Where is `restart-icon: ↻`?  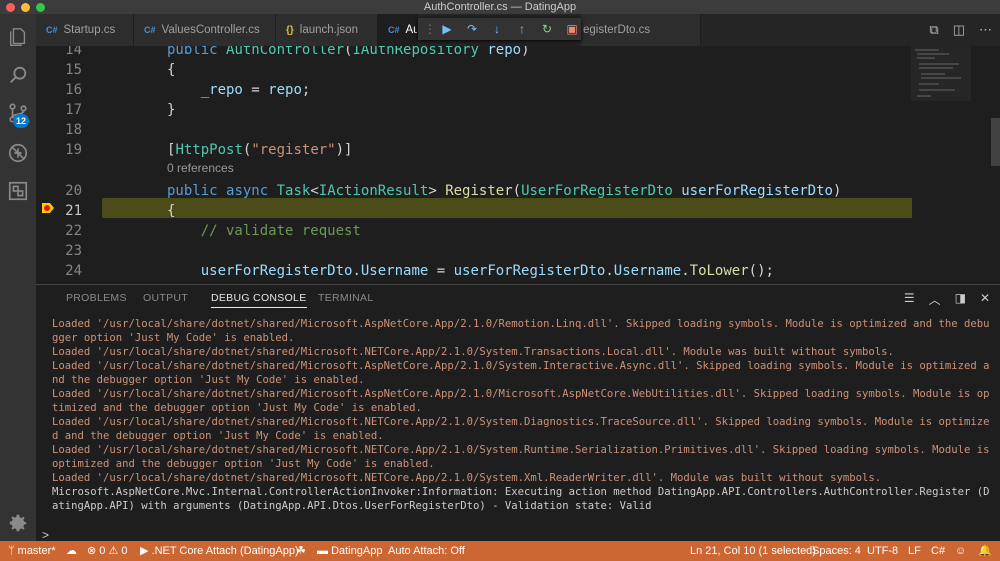
restart-icon: ↻ is located at coordinates (547, 29).